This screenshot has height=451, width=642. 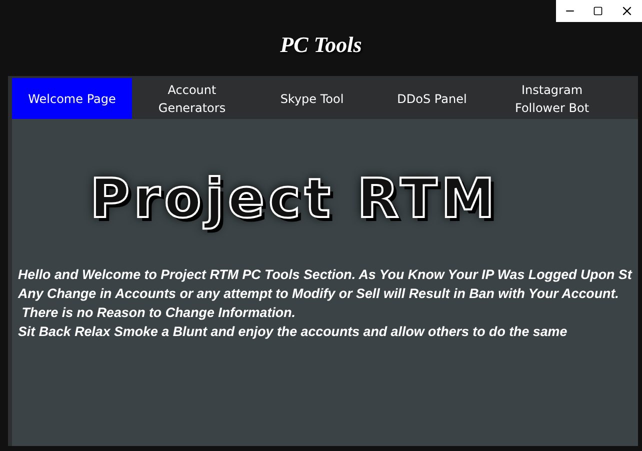 I want to click on message-line: Hello and Welcome to Project RTM PC Tools Section. As You Know Your IP Was Logged Upon St, so click(x=325, y=275).